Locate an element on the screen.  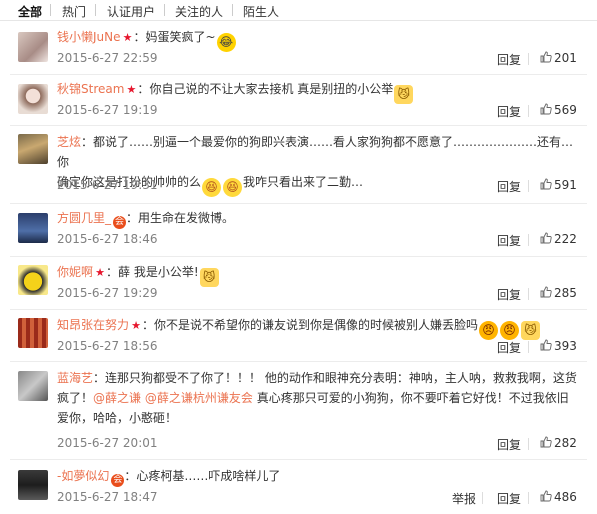
mention-link: @薛之谦 is located at coordinates (117, 398).